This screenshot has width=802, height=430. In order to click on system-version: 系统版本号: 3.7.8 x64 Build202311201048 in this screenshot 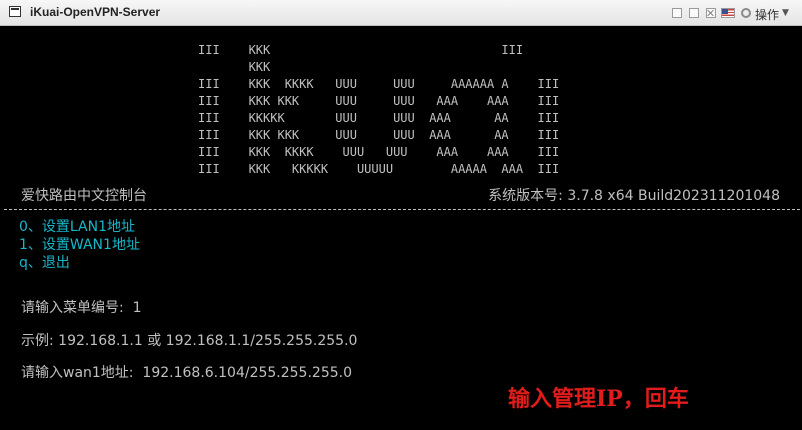, I will do `click(634, 196)`.